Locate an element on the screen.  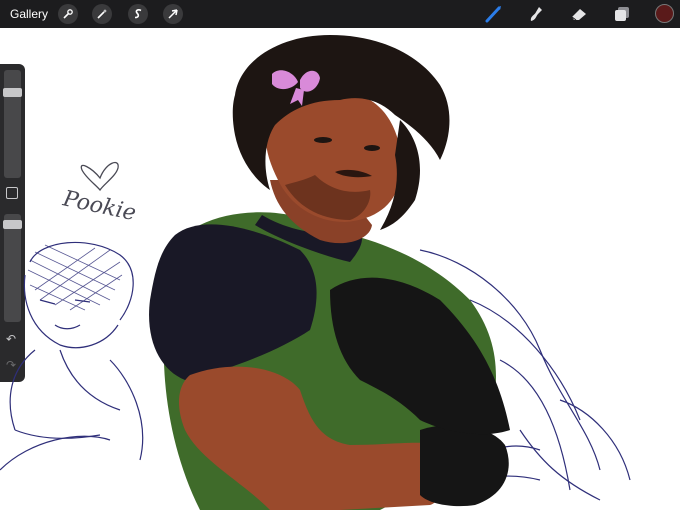
magic-wand-icon is located at coordinates (102, 14).